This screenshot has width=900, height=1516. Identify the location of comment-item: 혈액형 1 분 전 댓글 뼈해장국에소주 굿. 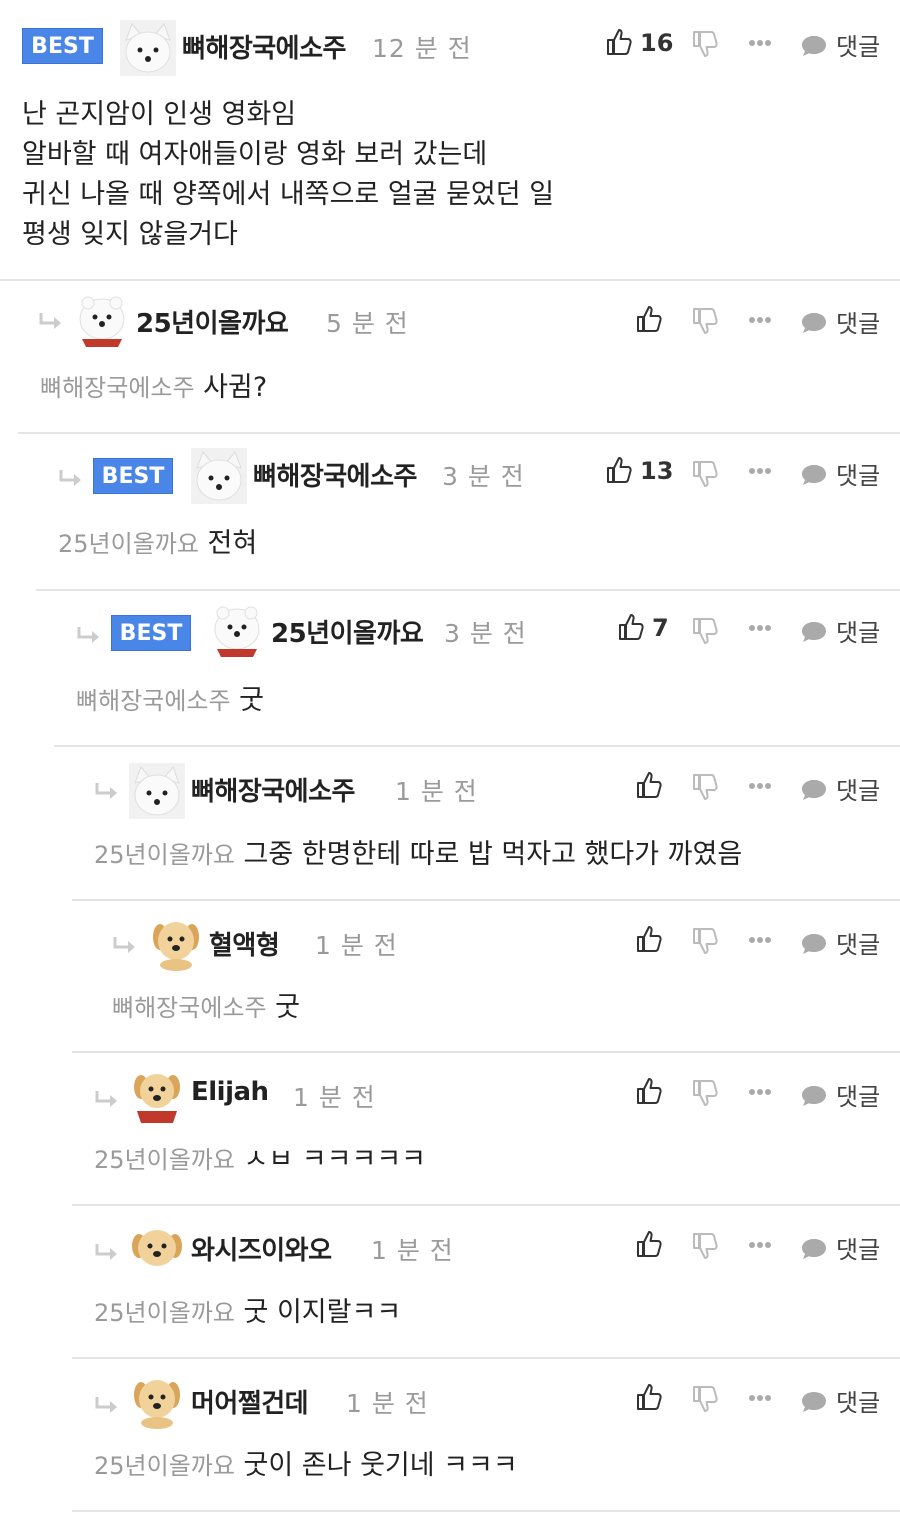
(486, 977).